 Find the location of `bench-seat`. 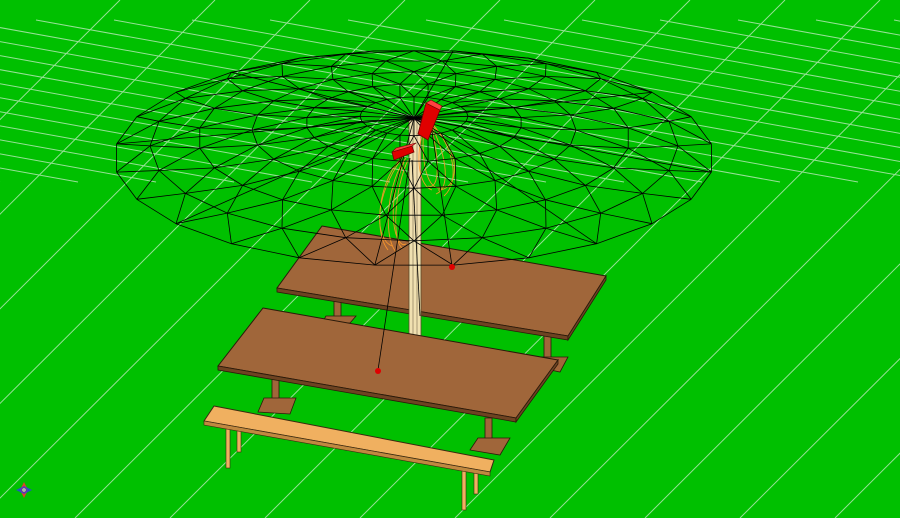

bench-seat is located at coordinates (349, 439).